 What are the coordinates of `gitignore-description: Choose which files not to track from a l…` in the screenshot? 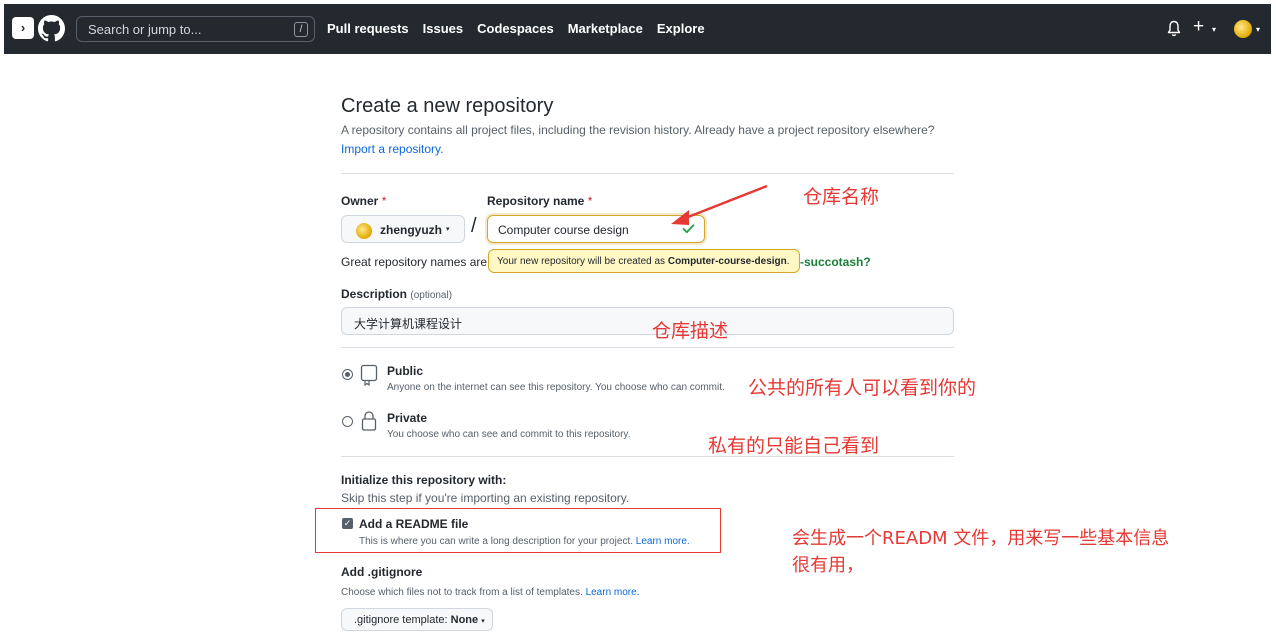 It's located at (490, 592).